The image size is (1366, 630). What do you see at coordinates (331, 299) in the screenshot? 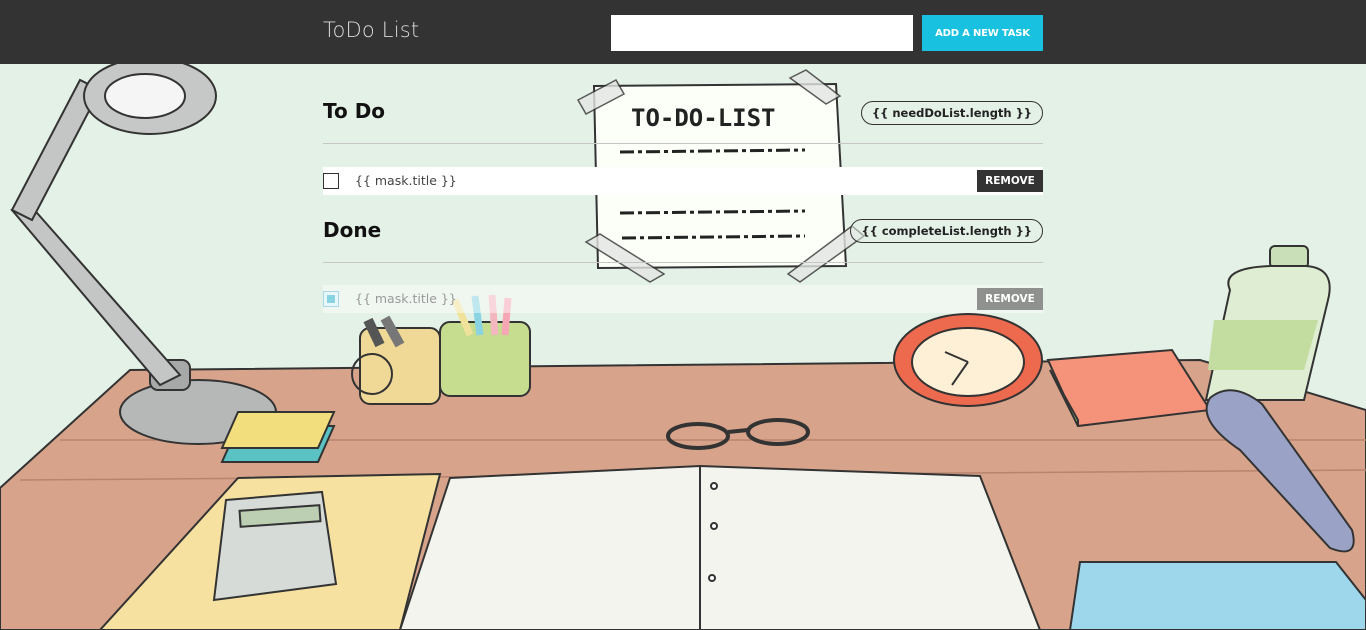
I see `task-checkbox-checked` at bounding box center [331, 299].